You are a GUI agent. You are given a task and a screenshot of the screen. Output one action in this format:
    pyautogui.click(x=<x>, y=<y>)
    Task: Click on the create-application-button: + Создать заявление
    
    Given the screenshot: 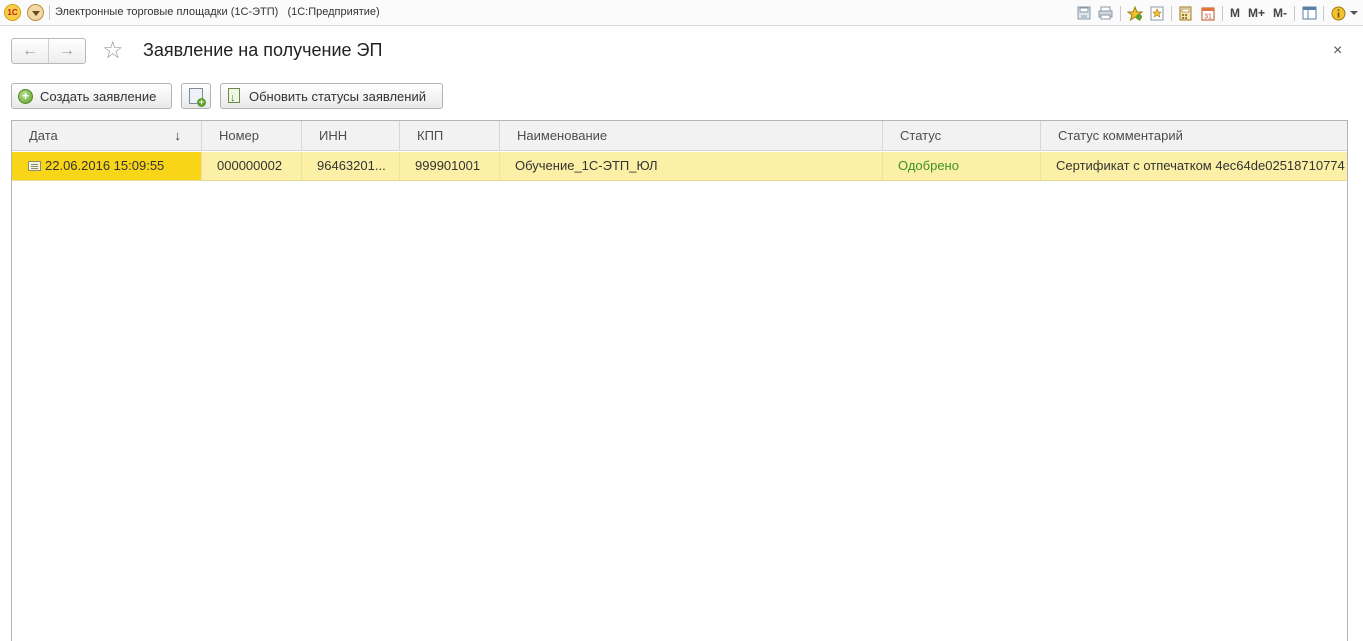 What is the action you would take?
    pyautogui.click(x=91, y=96)
    